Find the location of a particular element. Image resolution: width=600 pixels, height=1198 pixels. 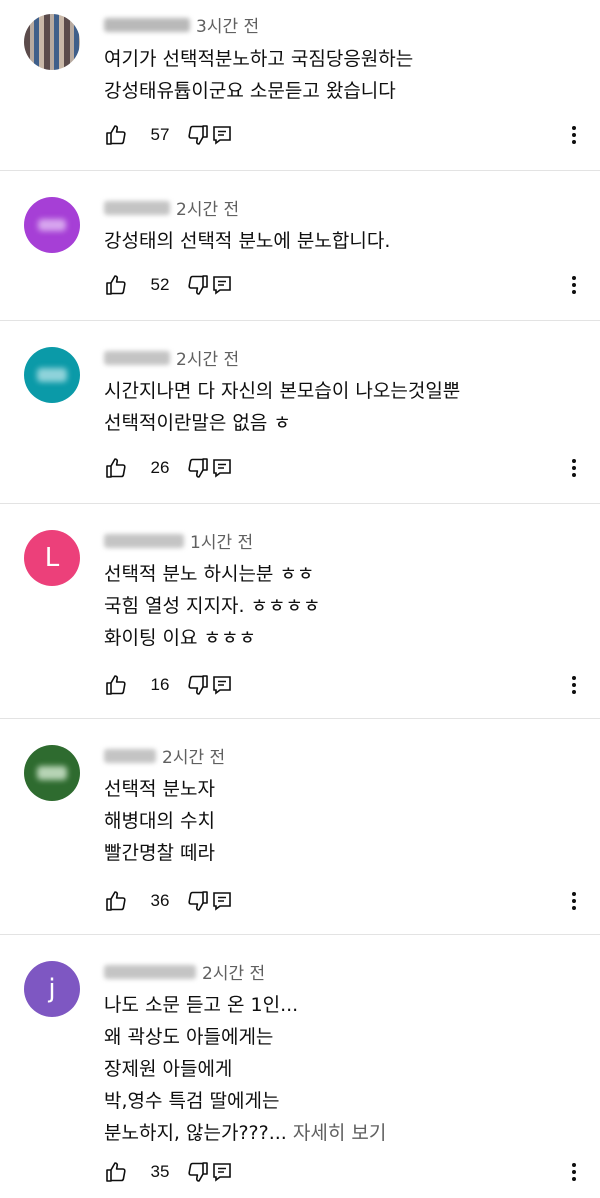

comment-actions: 57 is located at coordinates (169, 135).